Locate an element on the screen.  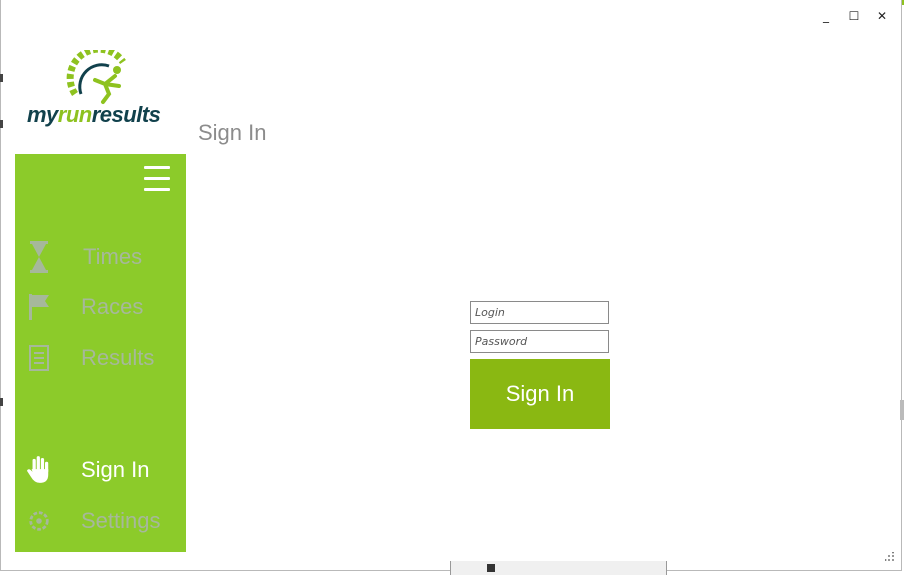
login-input is located at coordinates (539, 312).